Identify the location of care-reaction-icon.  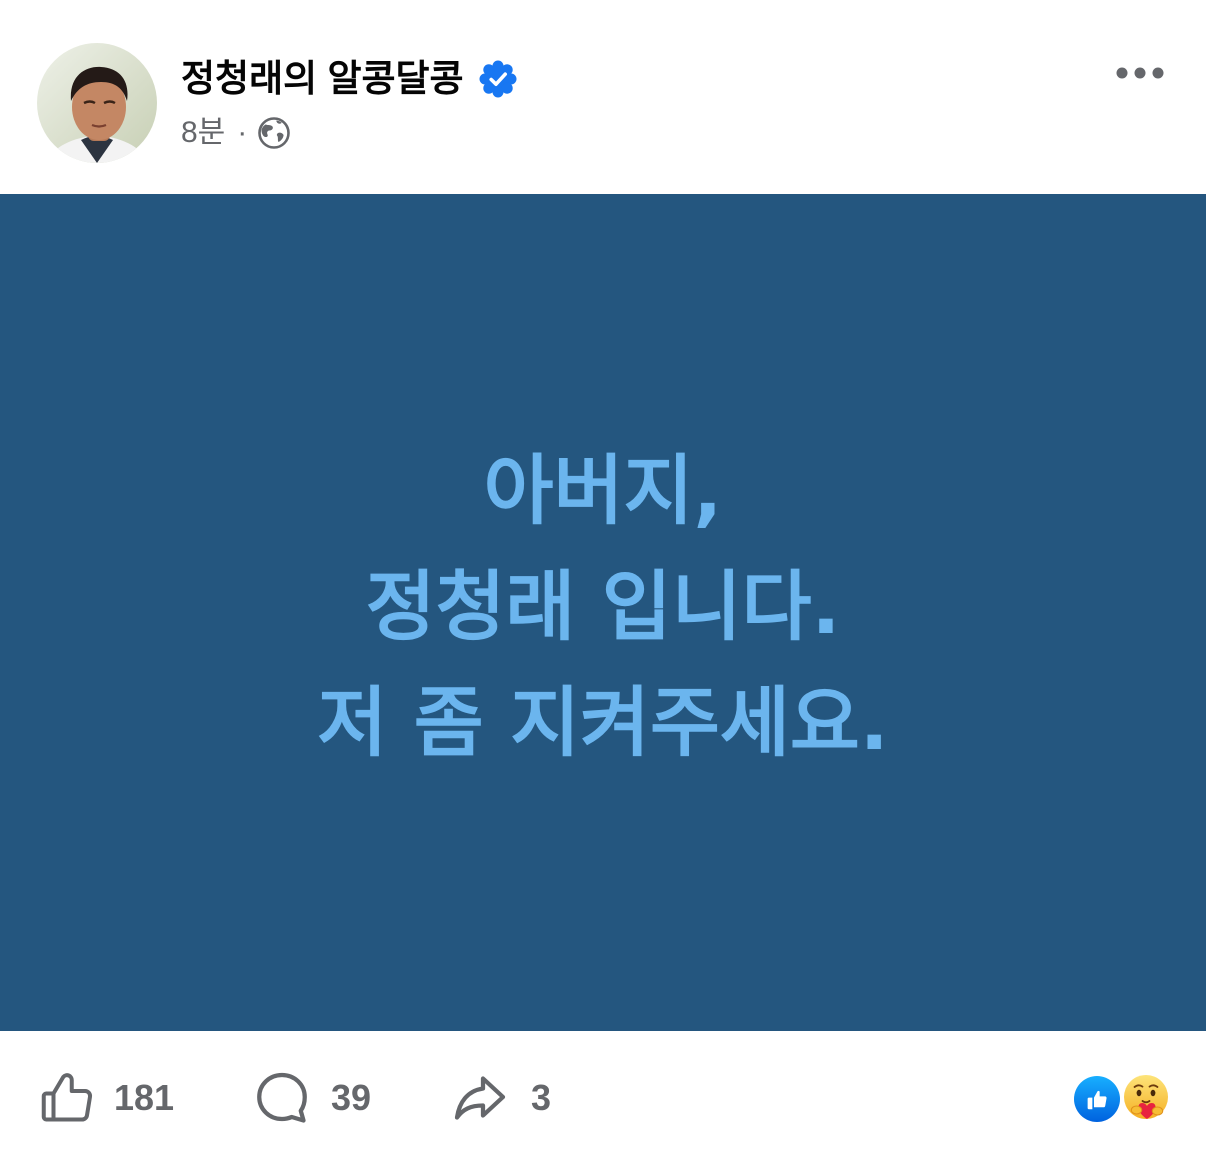
(1146, 1098).